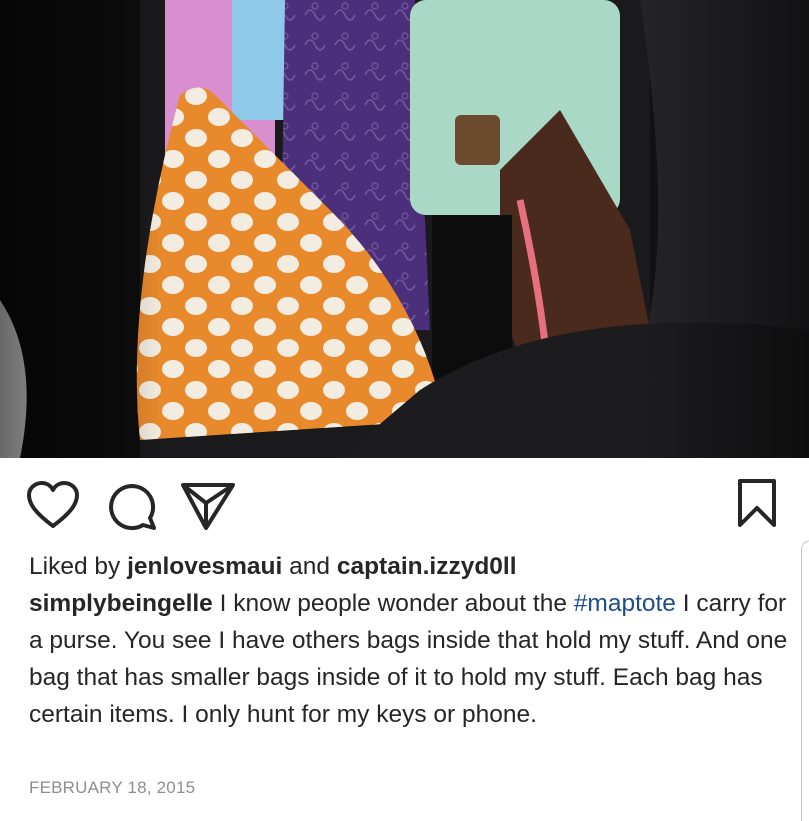 Image resolution: width=809 pixels, height=821 pixels. Describe the element at coordinates (757, 503) in the screenshot. I see `bookmark-icon` at that location.